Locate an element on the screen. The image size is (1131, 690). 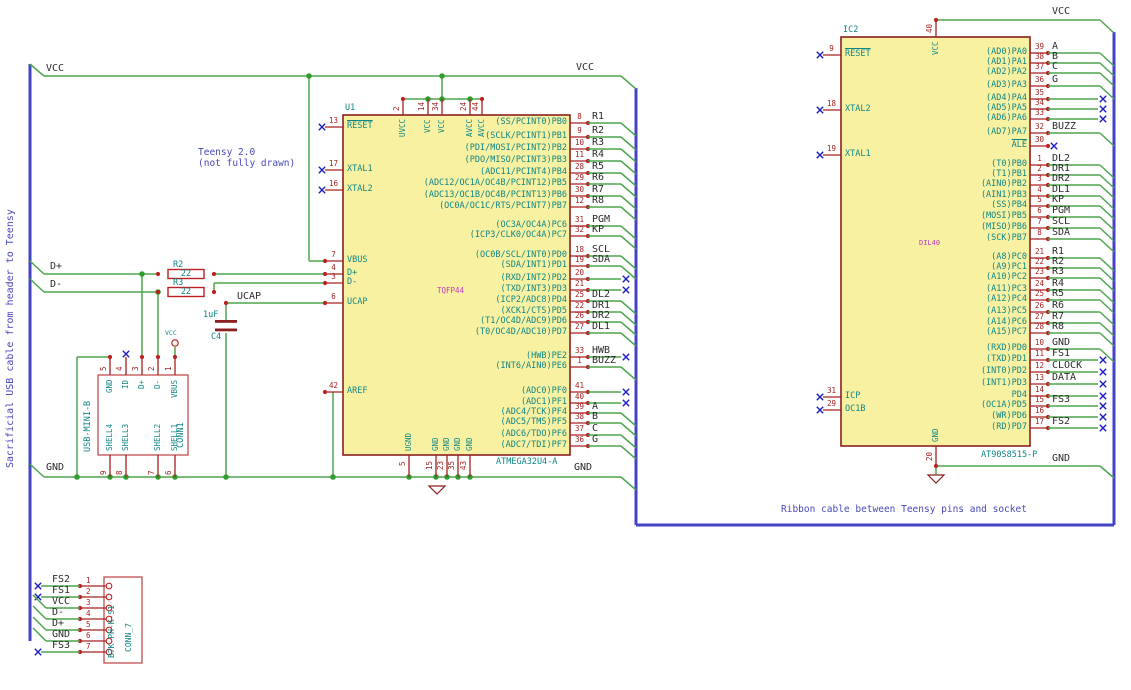
pin-name: (A11)PC3 is located at coordinates (1006, 289).